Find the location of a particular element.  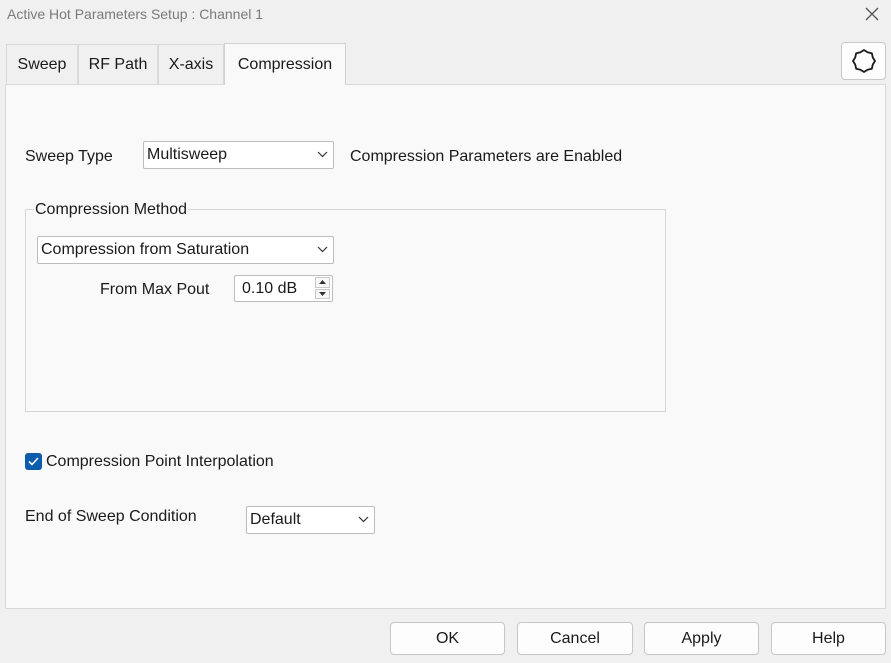

end-condition-label: End of Sweep Condition is located at coordinates (111, 516).